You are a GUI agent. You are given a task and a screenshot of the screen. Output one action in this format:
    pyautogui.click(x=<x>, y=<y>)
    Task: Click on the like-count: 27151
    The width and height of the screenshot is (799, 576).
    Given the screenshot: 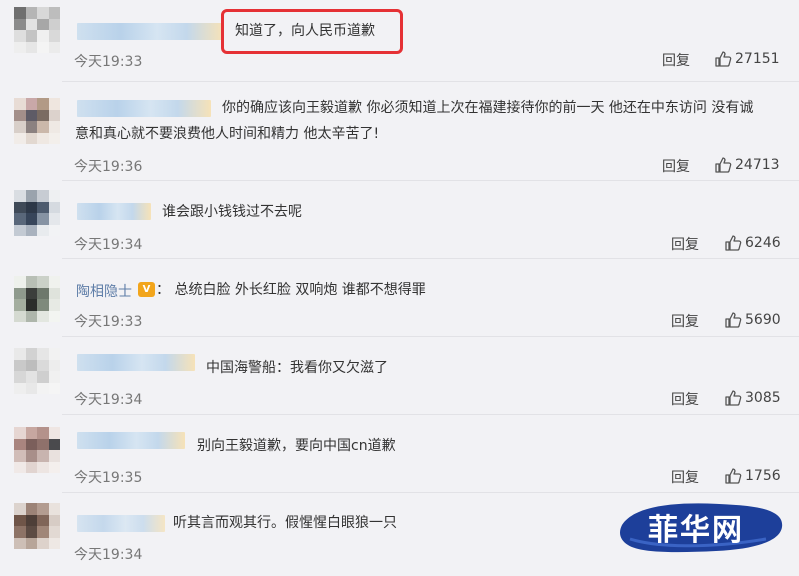 What is the action you would take?
    pyautogui.click(x=757, y=59)
    